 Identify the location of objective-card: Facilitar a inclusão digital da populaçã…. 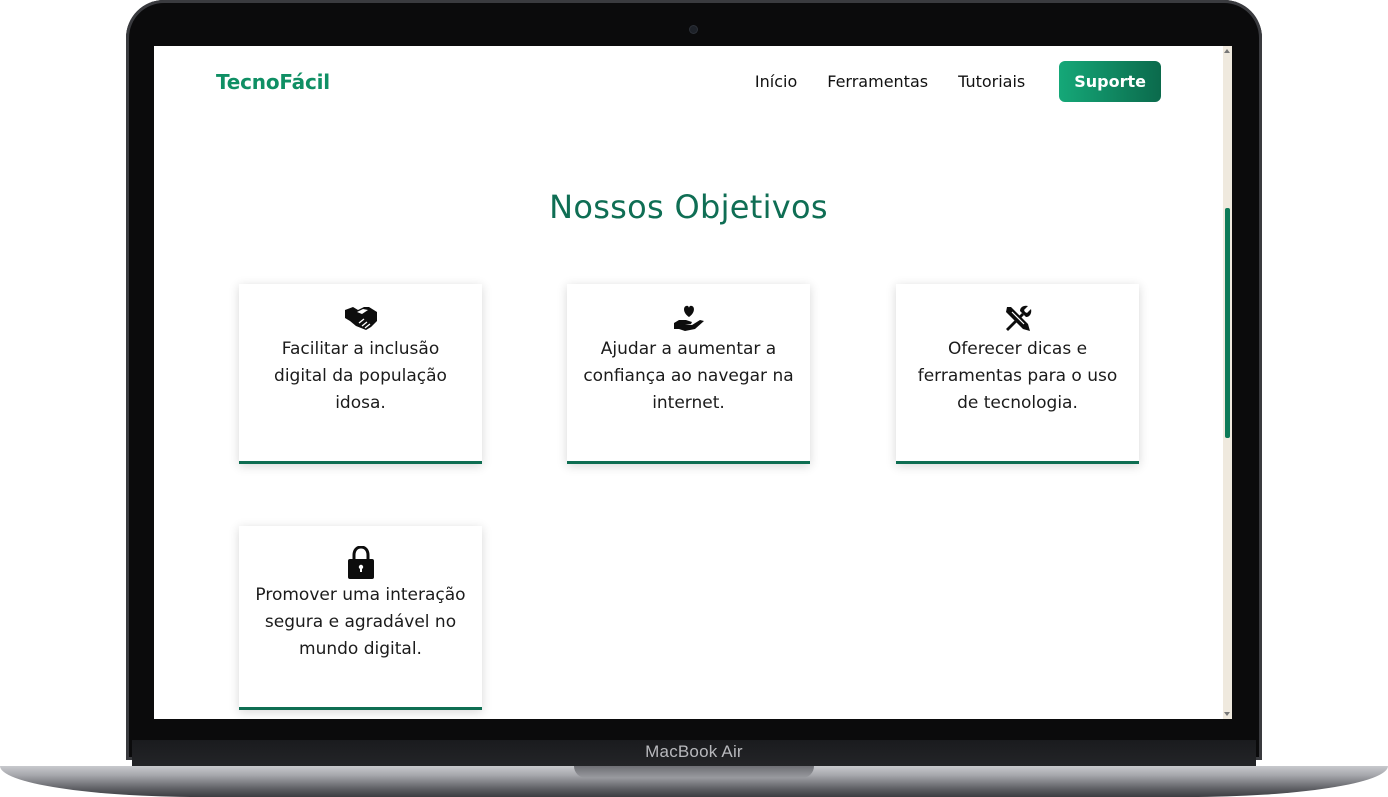
(360, 374).